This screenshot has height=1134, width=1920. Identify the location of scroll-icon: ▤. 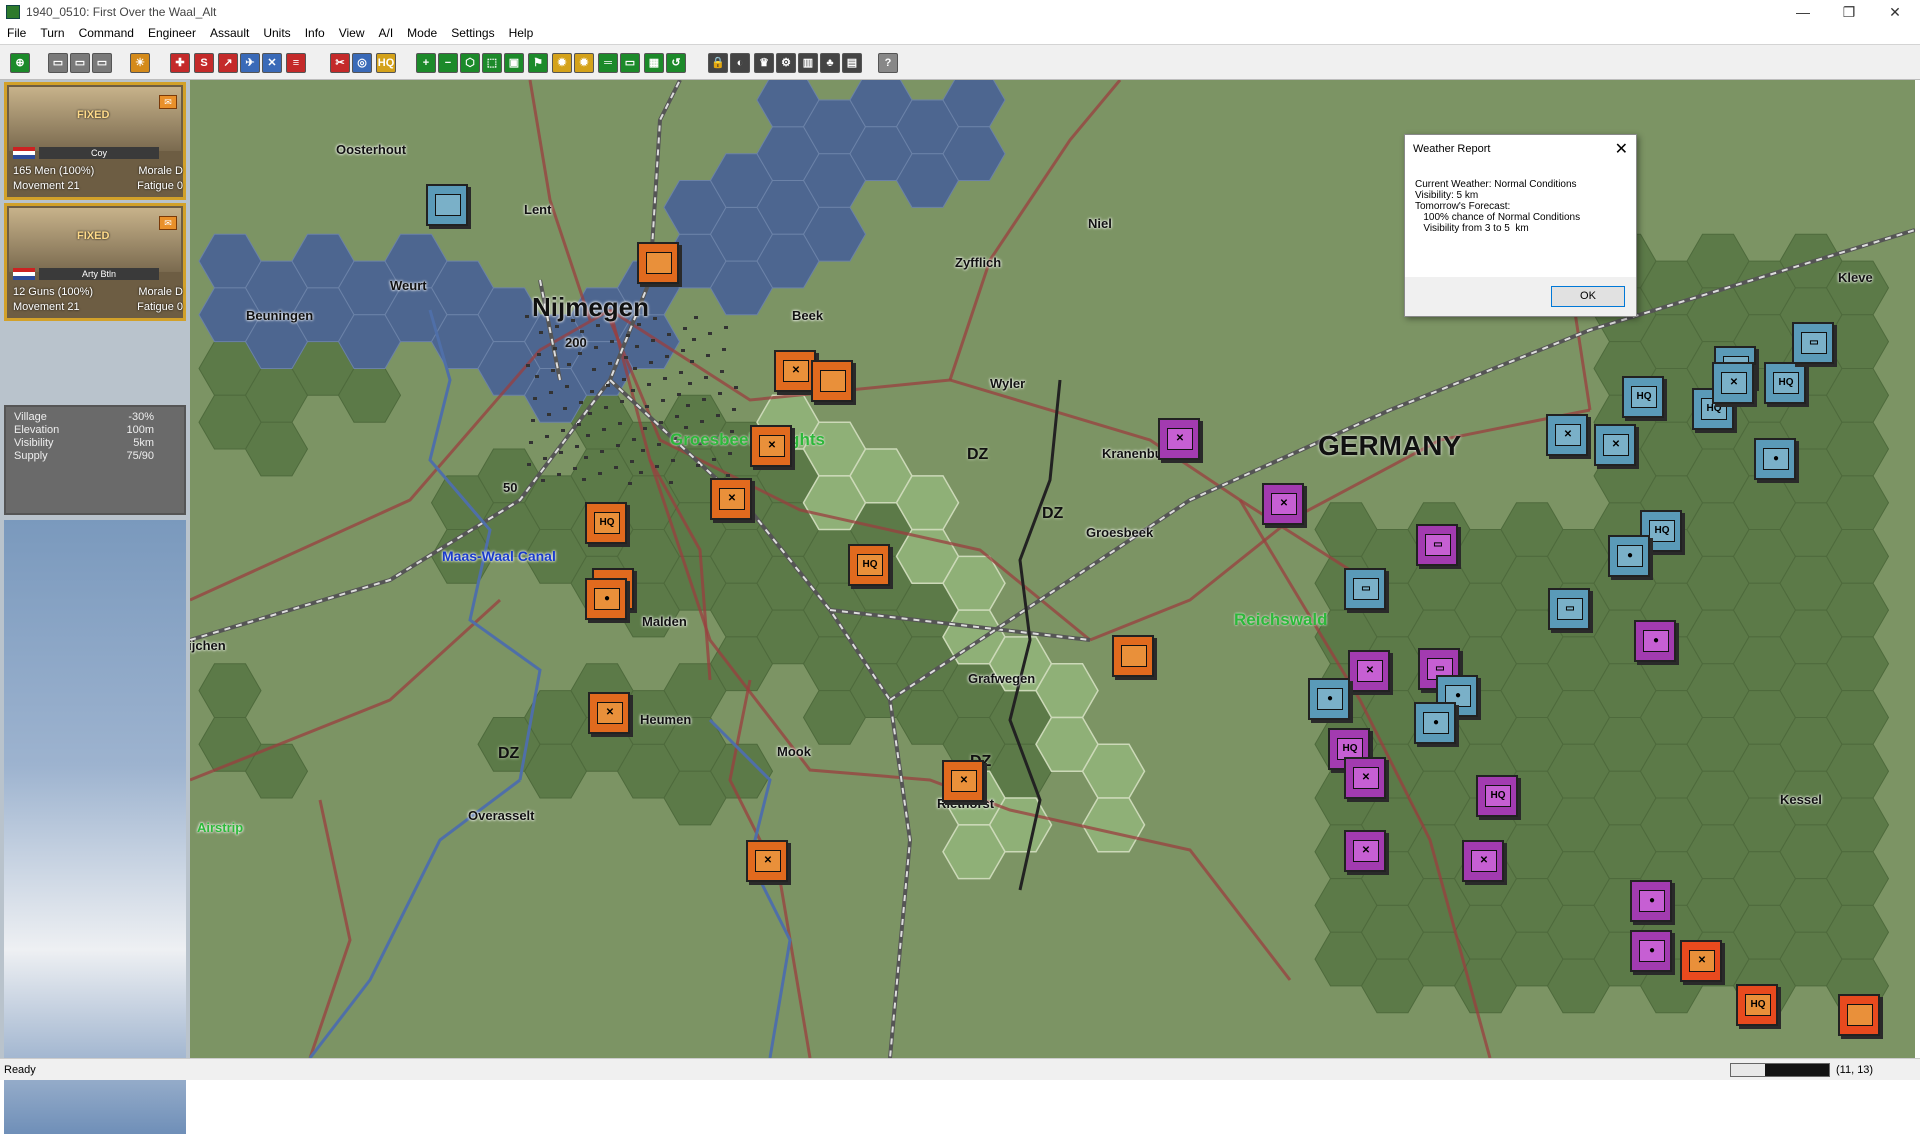
(852, 63).